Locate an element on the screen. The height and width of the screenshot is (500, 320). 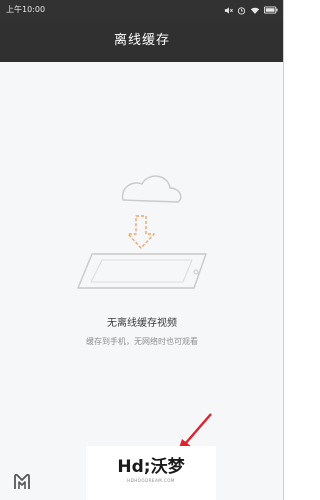
status-bar: 上午10:00 is located at coordinates (141, 10).